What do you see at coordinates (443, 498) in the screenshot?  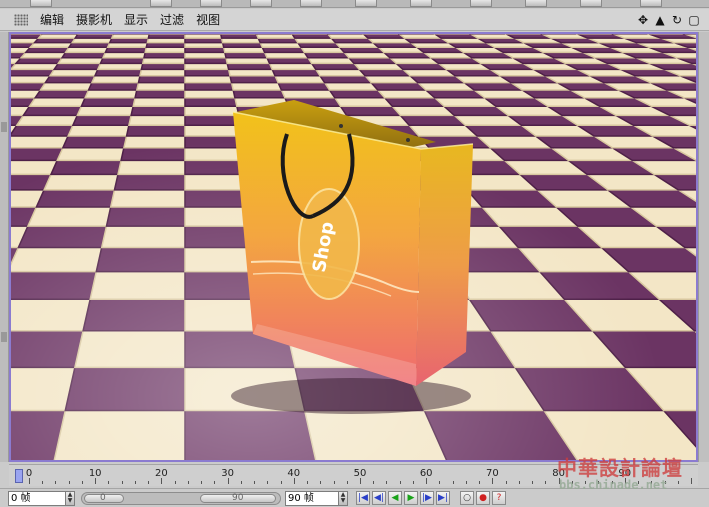 I see `go-end-icon: ▶|` at bounding box center [443, 498].